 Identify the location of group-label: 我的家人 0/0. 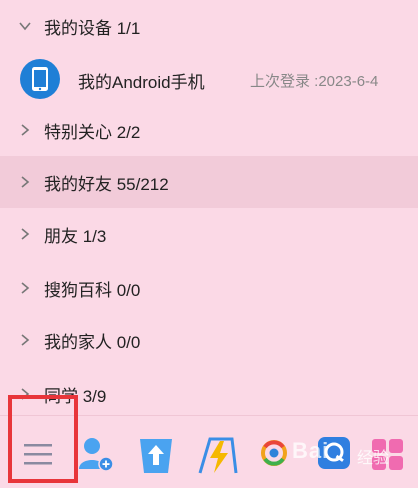
(92, 342).